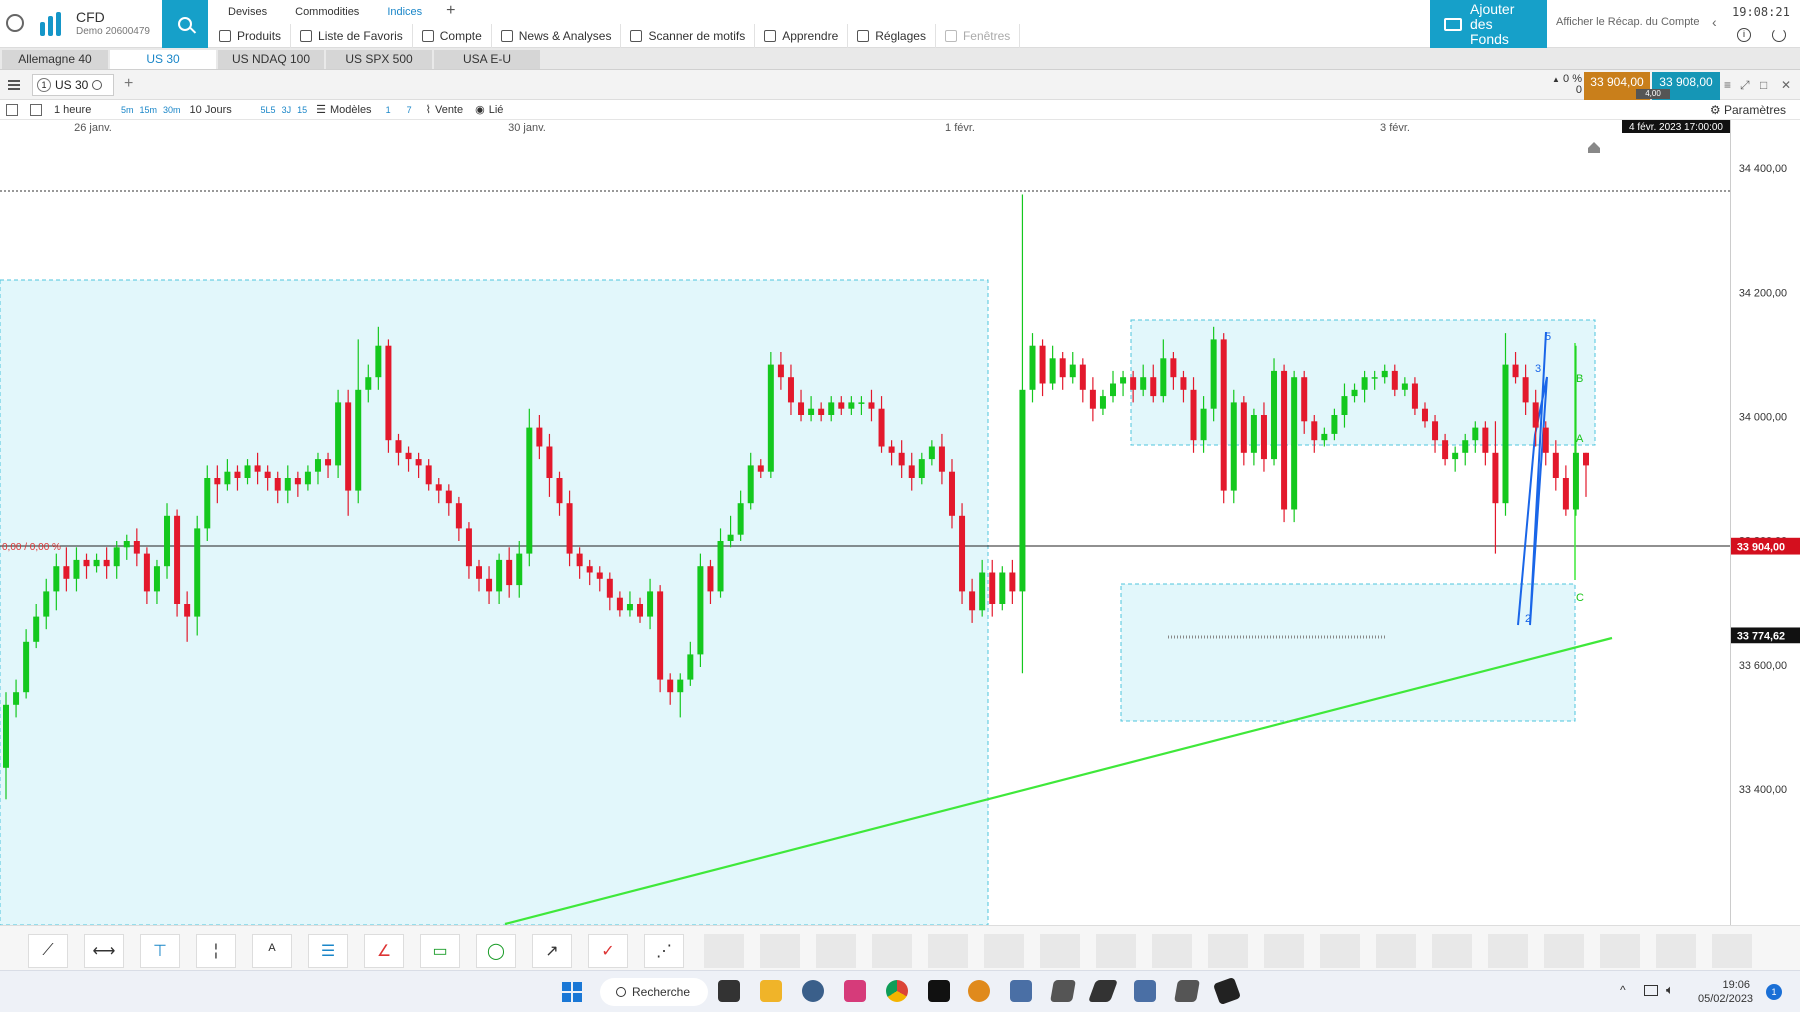 The image size is (1800, 1012). Describe the element at coordinates (450, 11) in the screenshot. I see `add-tab-icon: +` at that location.